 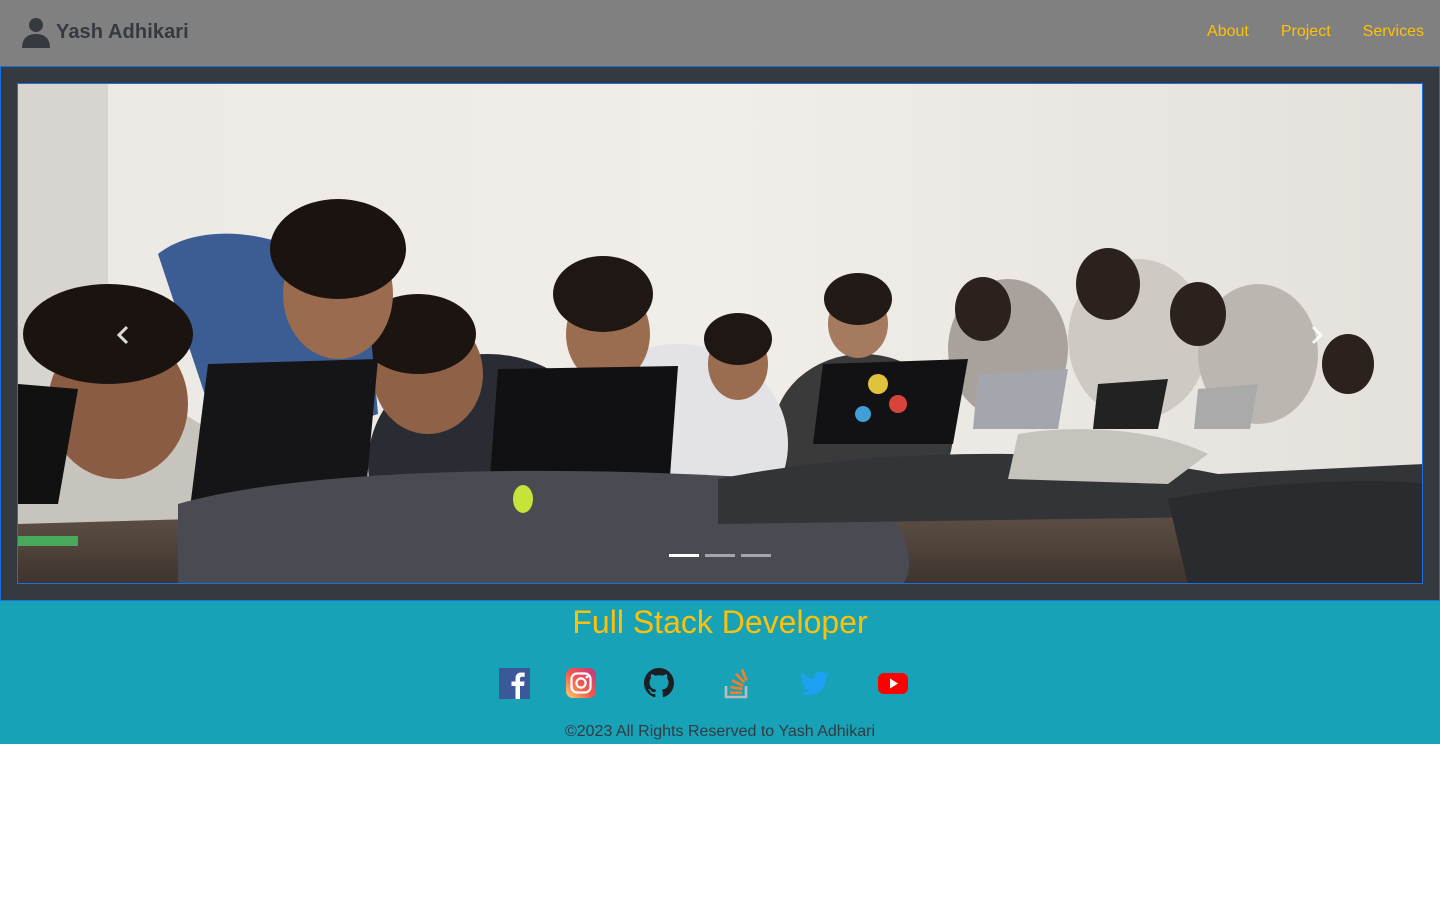 I want to click on brand: Yash Adhikari, so click(x=104, y=32).